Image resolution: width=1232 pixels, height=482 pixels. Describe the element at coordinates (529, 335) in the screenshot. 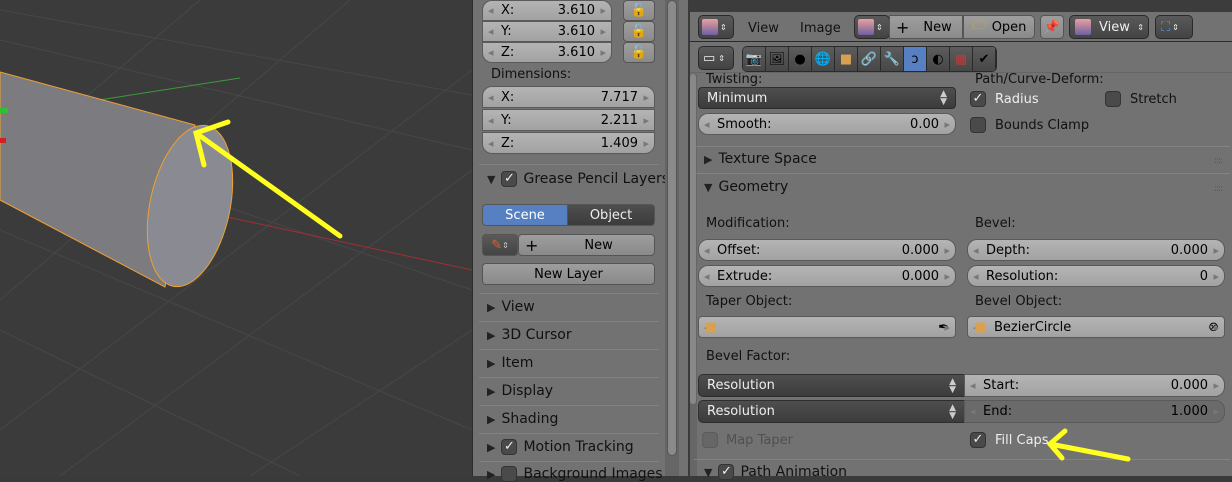

I see `panel-3d-cursor: ▶ 3D Cursor` at that location.